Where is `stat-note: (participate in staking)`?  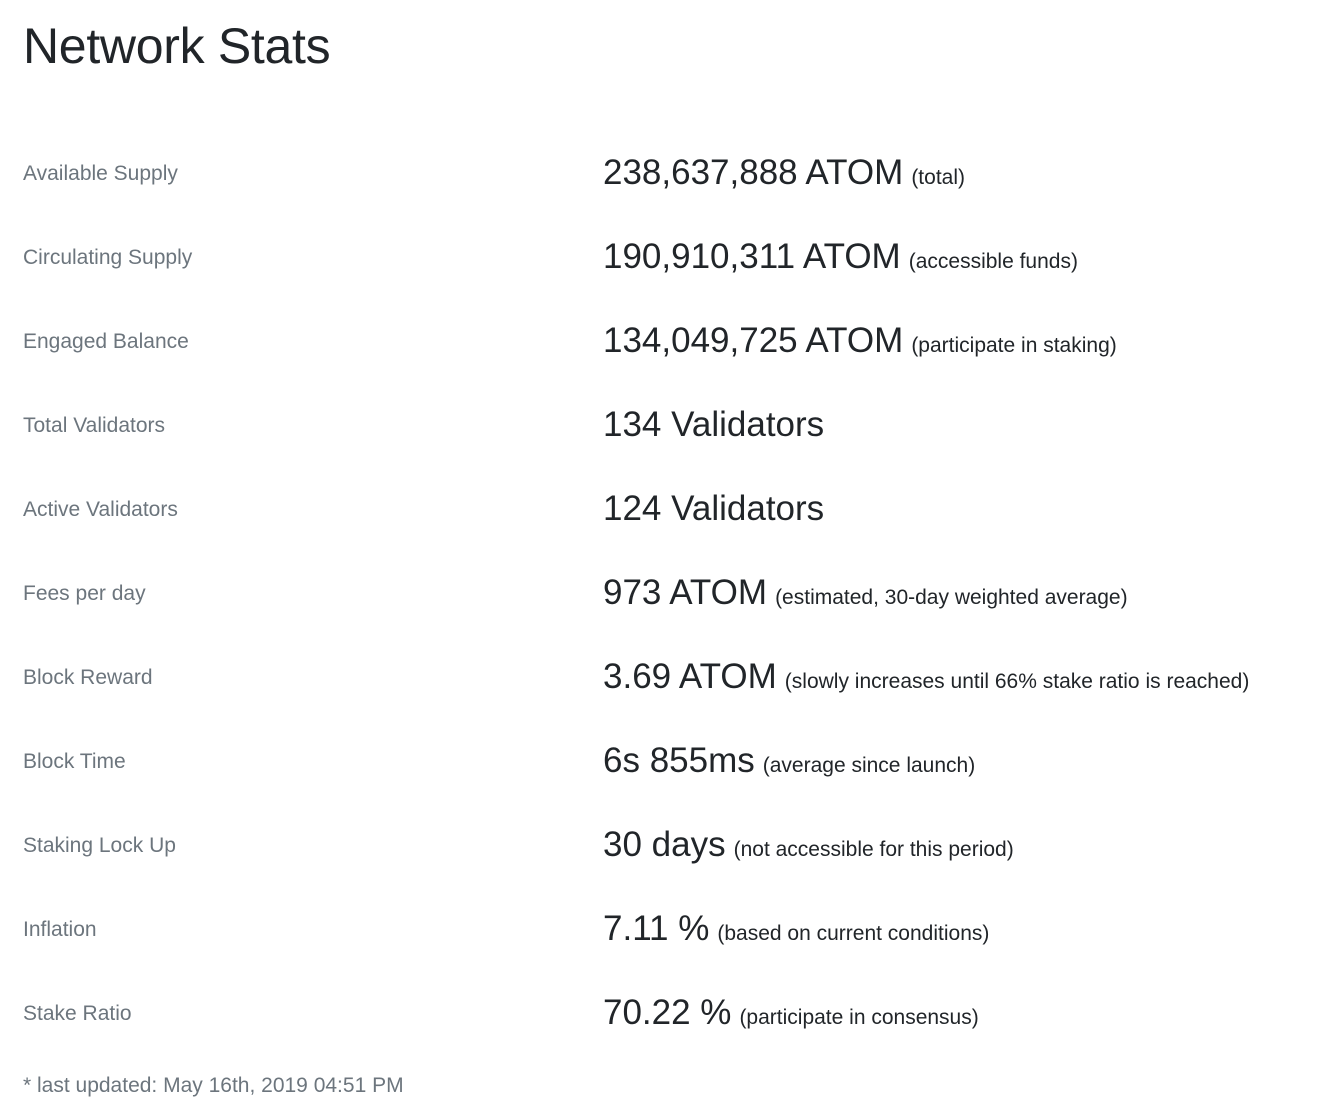 stat-note: (participate in staking) is located at coordinates (1014, 345).